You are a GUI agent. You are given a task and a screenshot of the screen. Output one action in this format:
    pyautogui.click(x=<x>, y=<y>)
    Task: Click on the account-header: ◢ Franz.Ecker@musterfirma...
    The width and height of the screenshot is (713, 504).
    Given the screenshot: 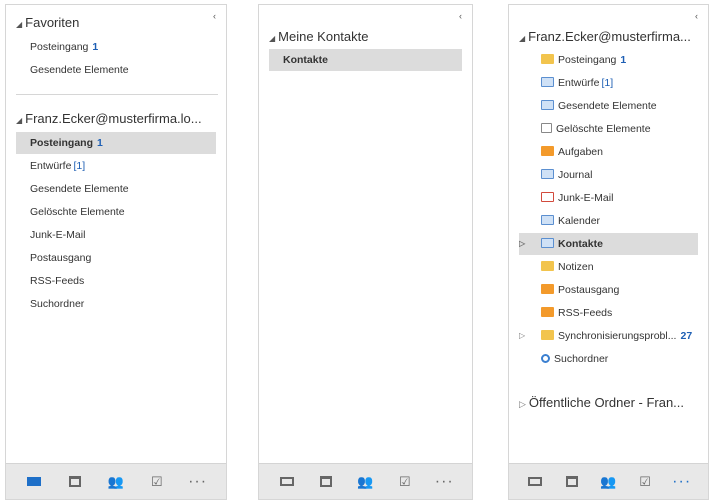 What is the action you would take?
    pyautogui.click(x=605, y=36)
    